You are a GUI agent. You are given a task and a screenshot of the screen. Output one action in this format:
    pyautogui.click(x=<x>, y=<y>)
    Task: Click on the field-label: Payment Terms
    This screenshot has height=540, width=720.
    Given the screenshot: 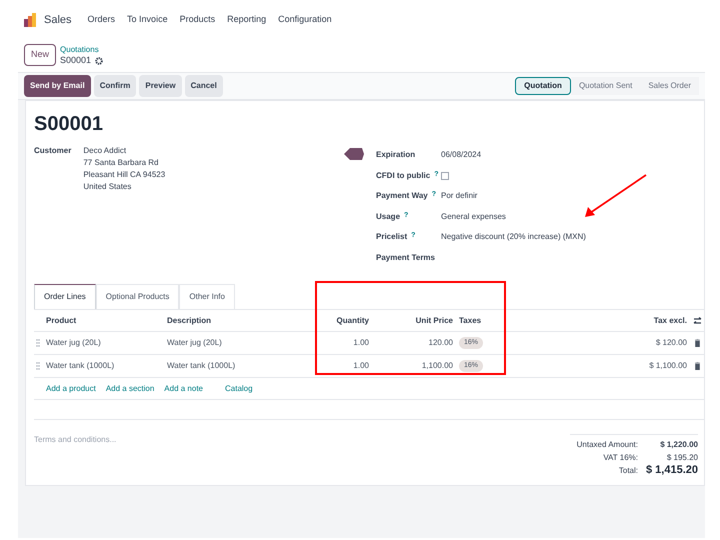 What is the action you would take?
    pyautogui.click(x=405, y=258)
    